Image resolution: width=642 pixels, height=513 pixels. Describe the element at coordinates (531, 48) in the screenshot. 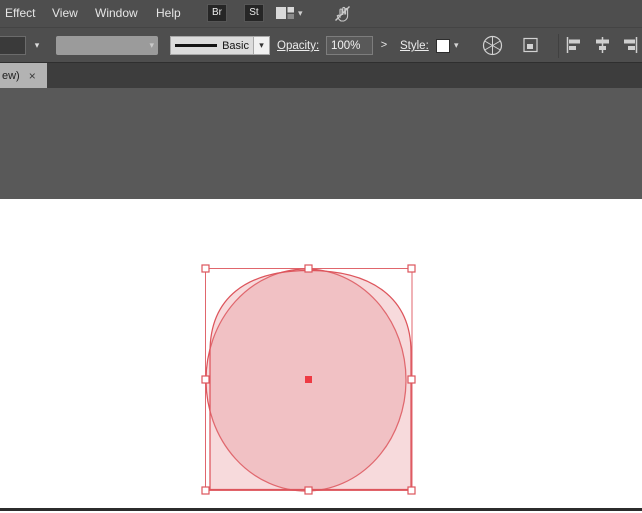

I see `select-similar-objects-icon` at that location.